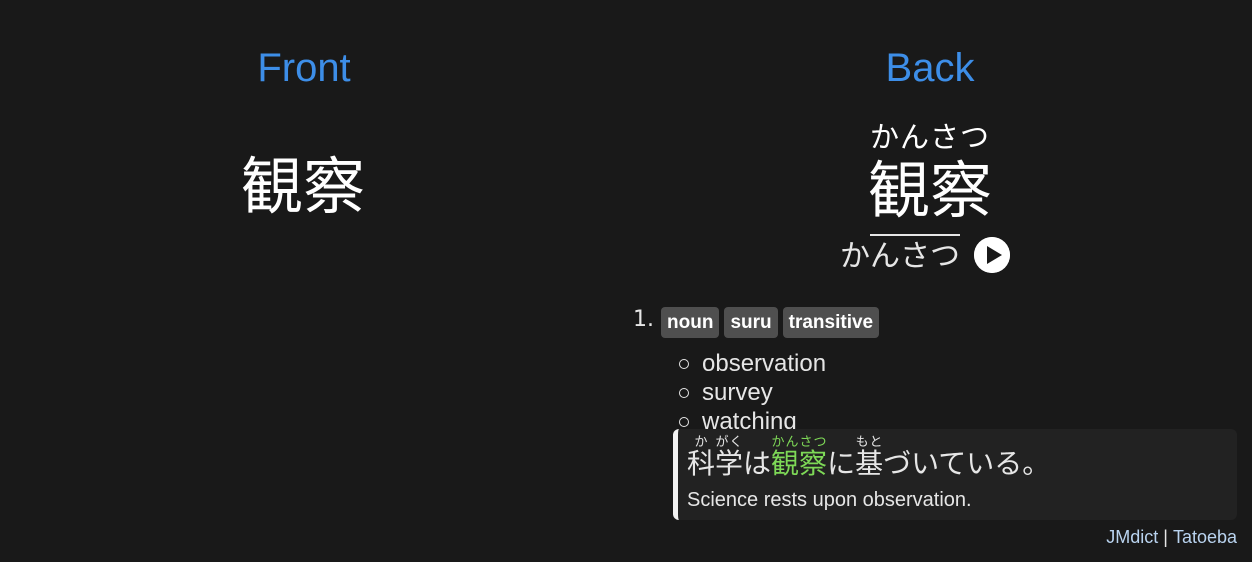  What do you see at coordinates (302, 186) in the screenshot?
I see `front-word: 観察` at bounding box center [302, 186].